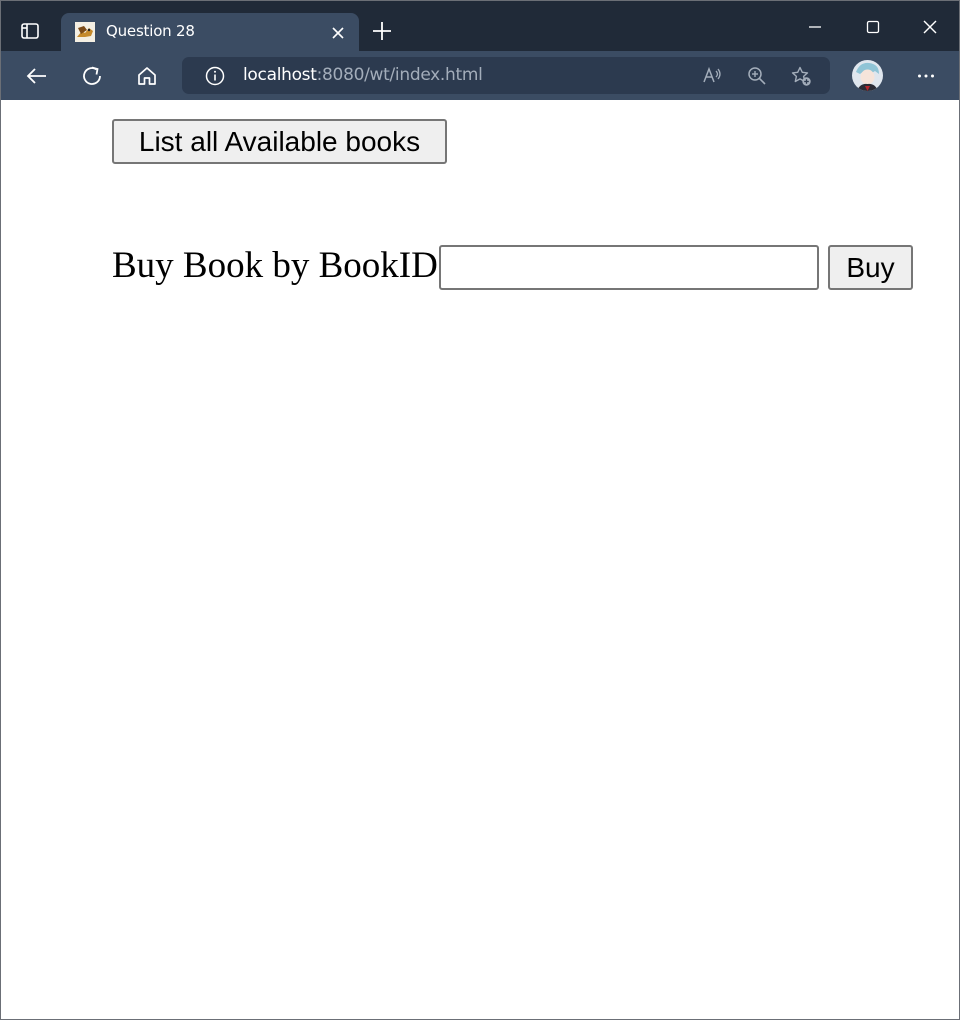 Image resolution: width=960 pixels, height=1020 pixels. Describe the element at coordinates (873, 27) in the screenshot. I see `maximize-icon` at that location.